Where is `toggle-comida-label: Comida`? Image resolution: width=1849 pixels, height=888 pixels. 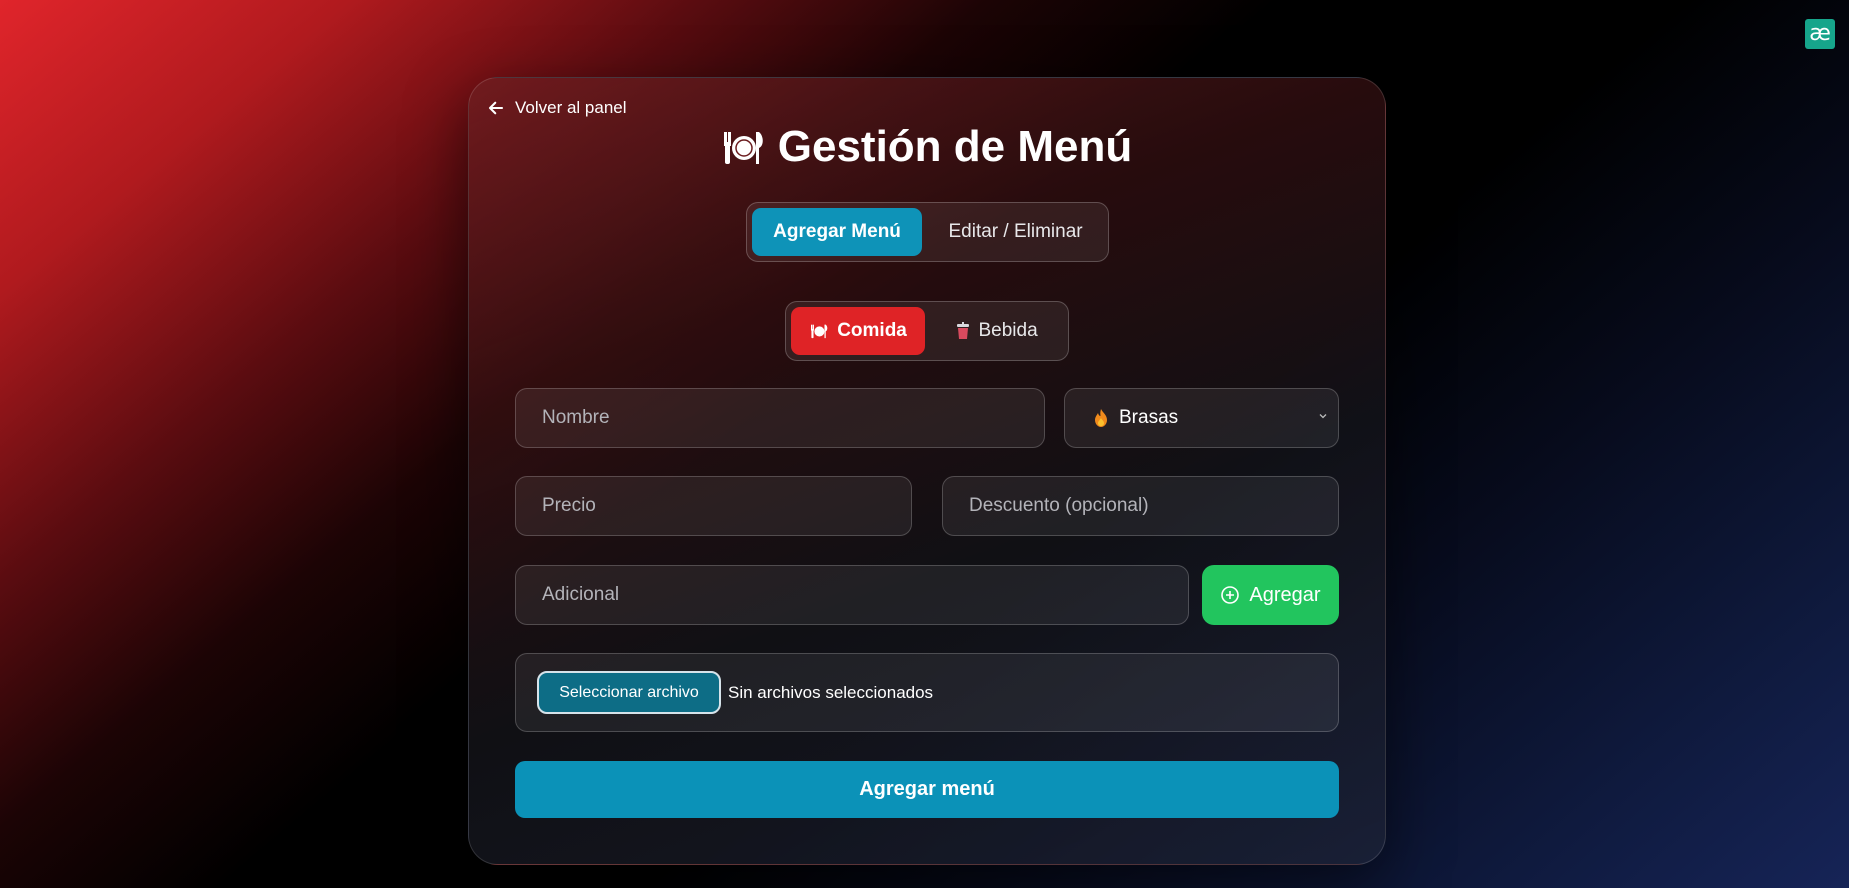 toggle-comida-label: Comida is located at coordinates (872, 330).